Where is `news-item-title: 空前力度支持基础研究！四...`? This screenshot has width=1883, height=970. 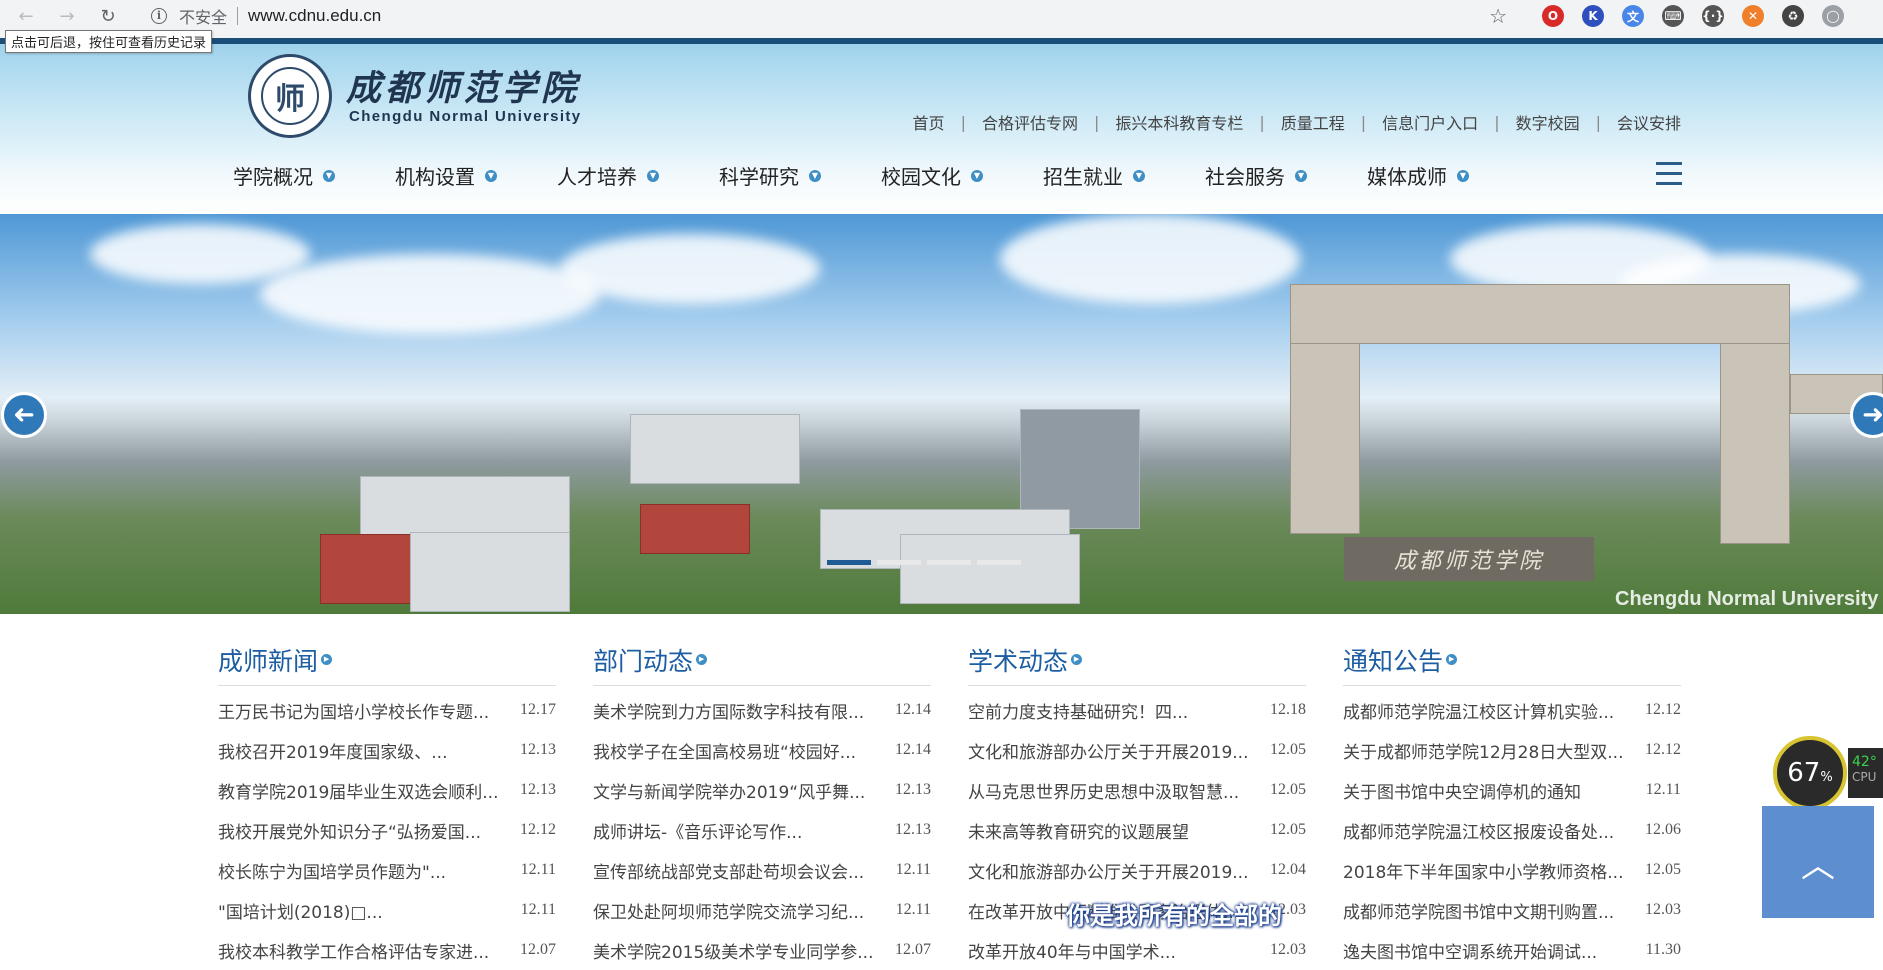 news-item-title: 空前力度支持基础研究！四... is located at coordinates (1113, 710).